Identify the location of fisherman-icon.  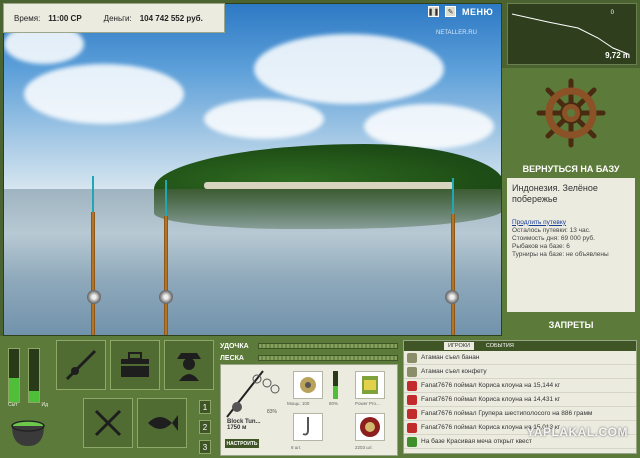
(189, 367).